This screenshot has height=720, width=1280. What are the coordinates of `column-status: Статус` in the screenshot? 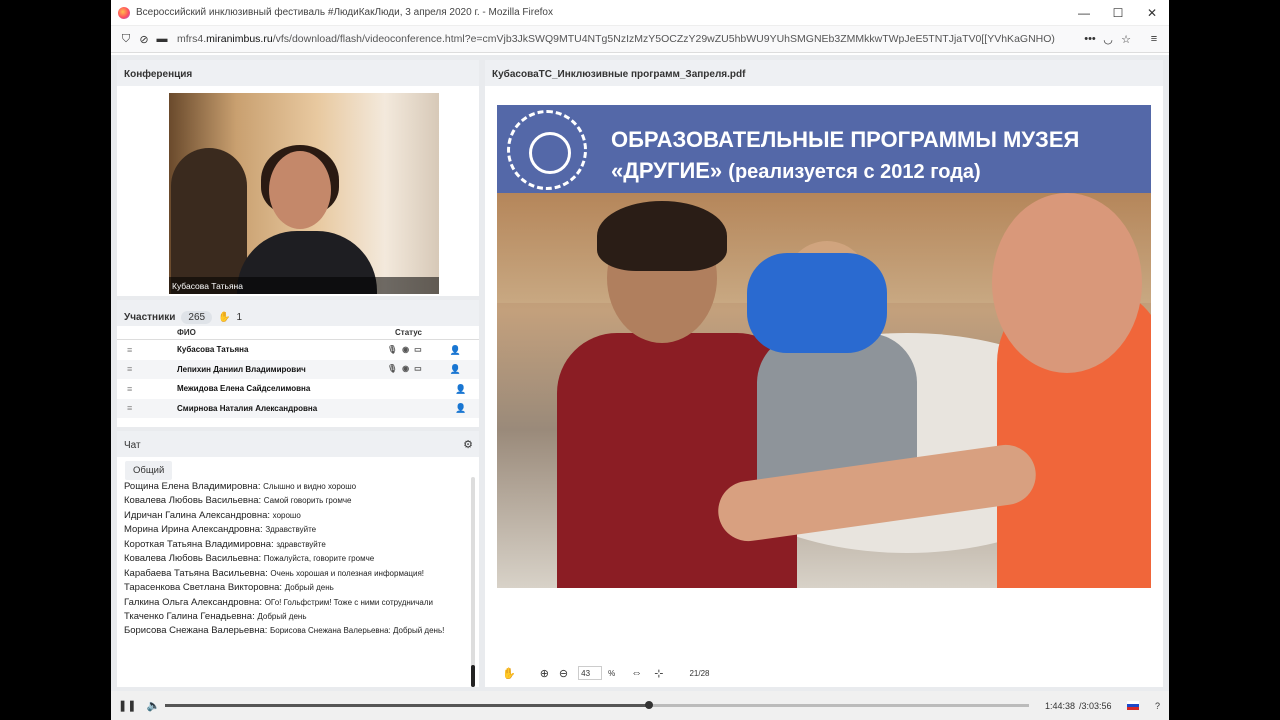 It's located at (408, 332).